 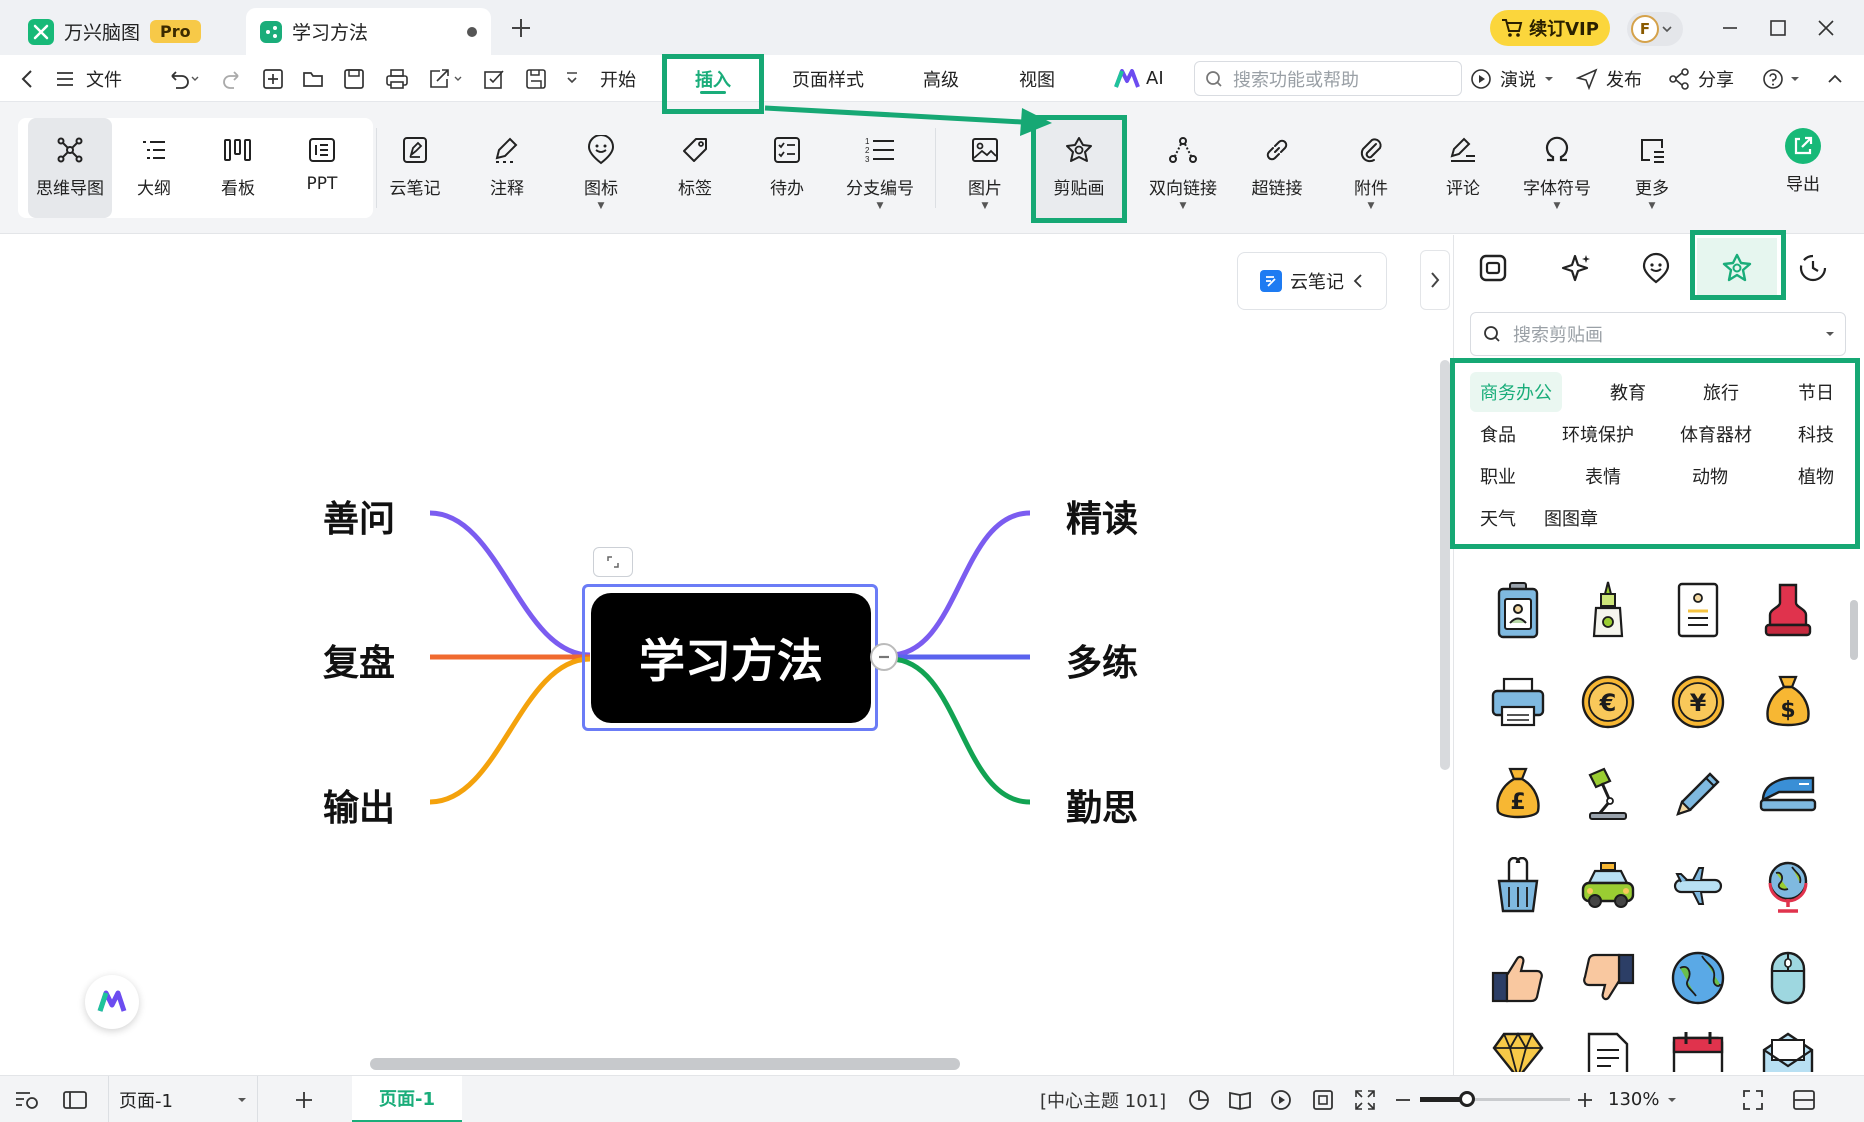 What do you see at coordinates (1312, 281) in the screenshot?
I see `cloud-note-float-button: 云笔记` at bounding box center [1312, 281].